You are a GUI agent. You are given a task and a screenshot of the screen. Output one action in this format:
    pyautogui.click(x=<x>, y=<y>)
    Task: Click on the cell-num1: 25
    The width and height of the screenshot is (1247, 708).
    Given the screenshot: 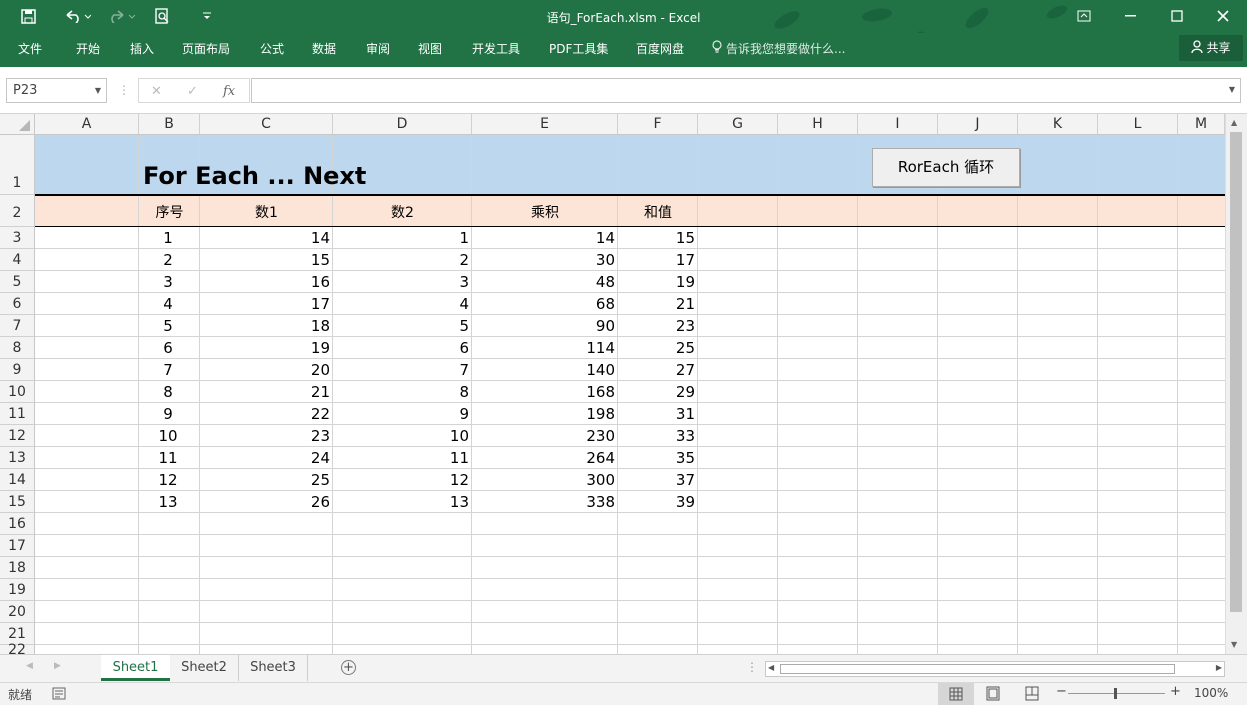 What is the action you would take?
    pyautogui.click(x=265, y=480)
    